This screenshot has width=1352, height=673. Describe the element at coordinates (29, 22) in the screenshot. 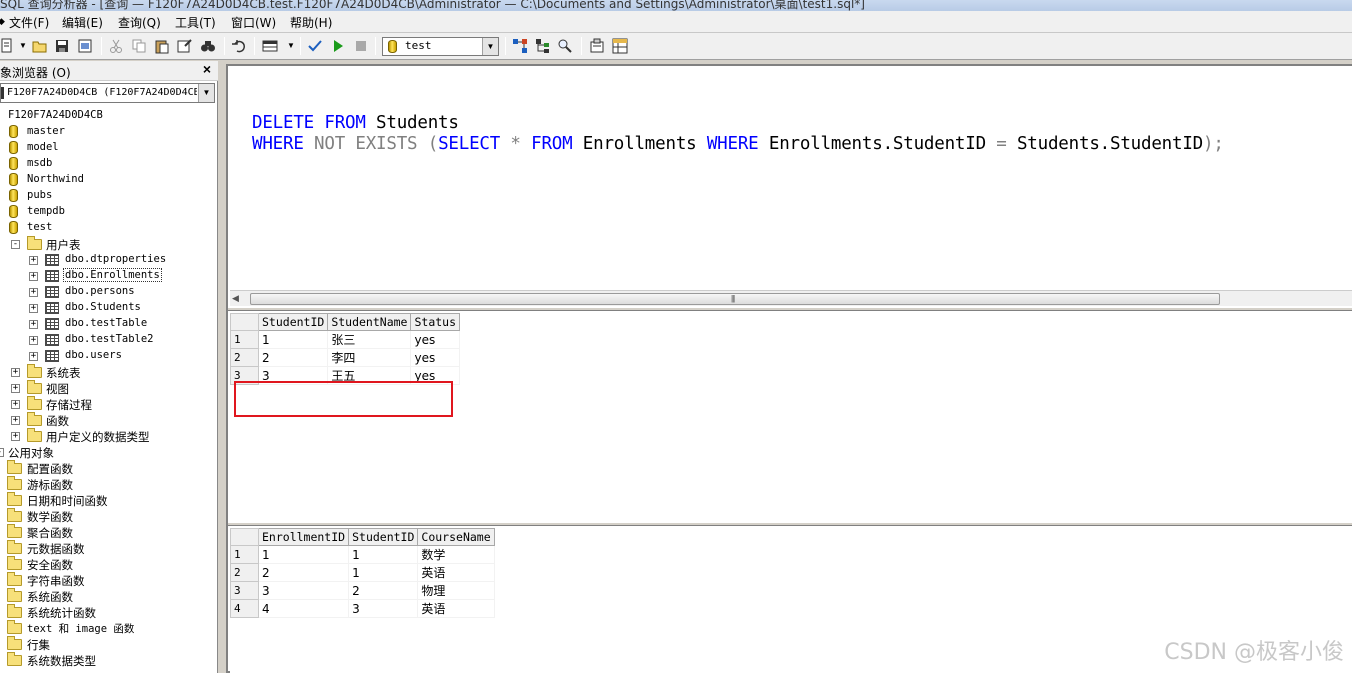

I see `menu-file: 文件(F)` at that location.